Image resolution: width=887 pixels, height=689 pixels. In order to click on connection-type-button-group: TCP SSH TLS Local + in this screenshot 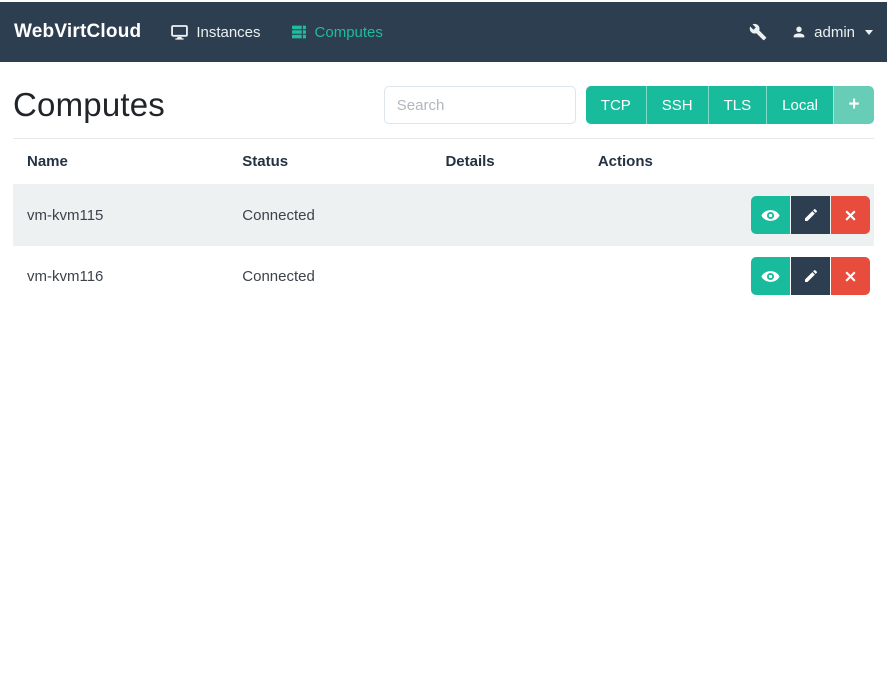, I will do `click(729, 105)`.